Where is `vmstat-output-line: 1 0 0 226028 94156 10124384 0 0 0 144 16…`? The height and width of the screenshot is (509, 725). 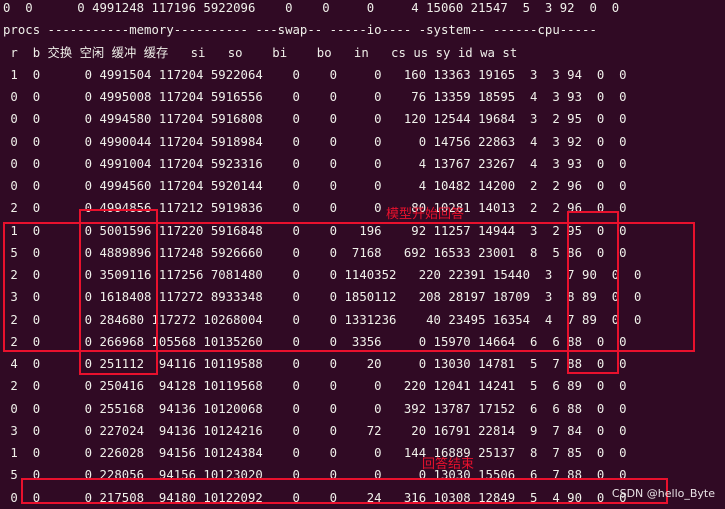
vmstat-output-line: 1 0 0 226028 94156 10124384 0 0 0 144 16… is located at coordinates (315, 453).